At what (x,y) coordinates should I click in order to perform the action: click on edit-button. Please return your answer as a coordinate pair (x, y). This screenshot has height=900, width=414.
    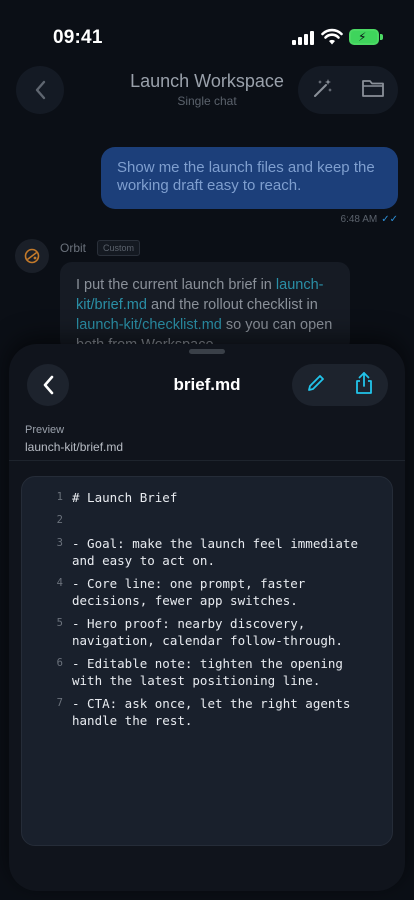
    Looking at the image, I should click on (316, 385).